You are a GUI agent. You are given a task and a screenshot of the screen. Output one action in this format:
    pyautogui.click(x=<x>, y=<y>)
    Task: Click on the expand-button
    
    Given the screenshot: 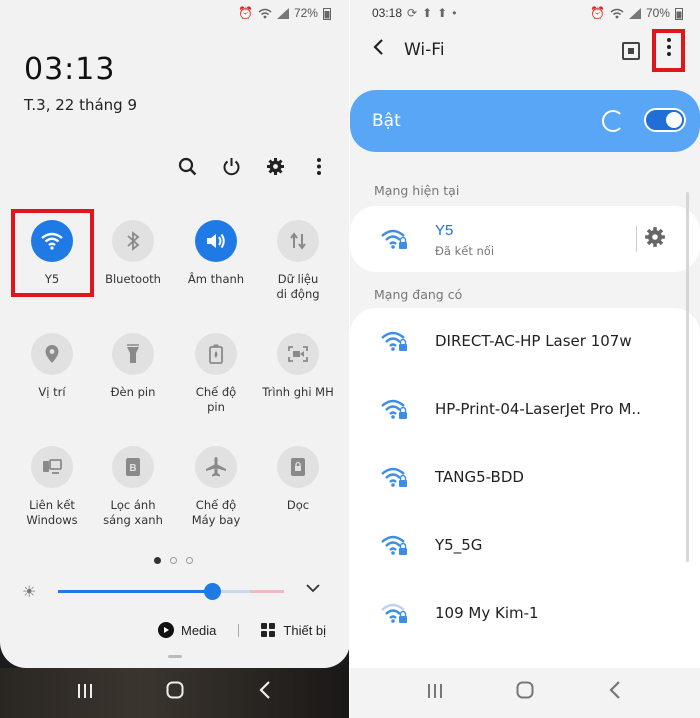 What is the action you would take?
    pyautogui.click(x=313, y=588)
    